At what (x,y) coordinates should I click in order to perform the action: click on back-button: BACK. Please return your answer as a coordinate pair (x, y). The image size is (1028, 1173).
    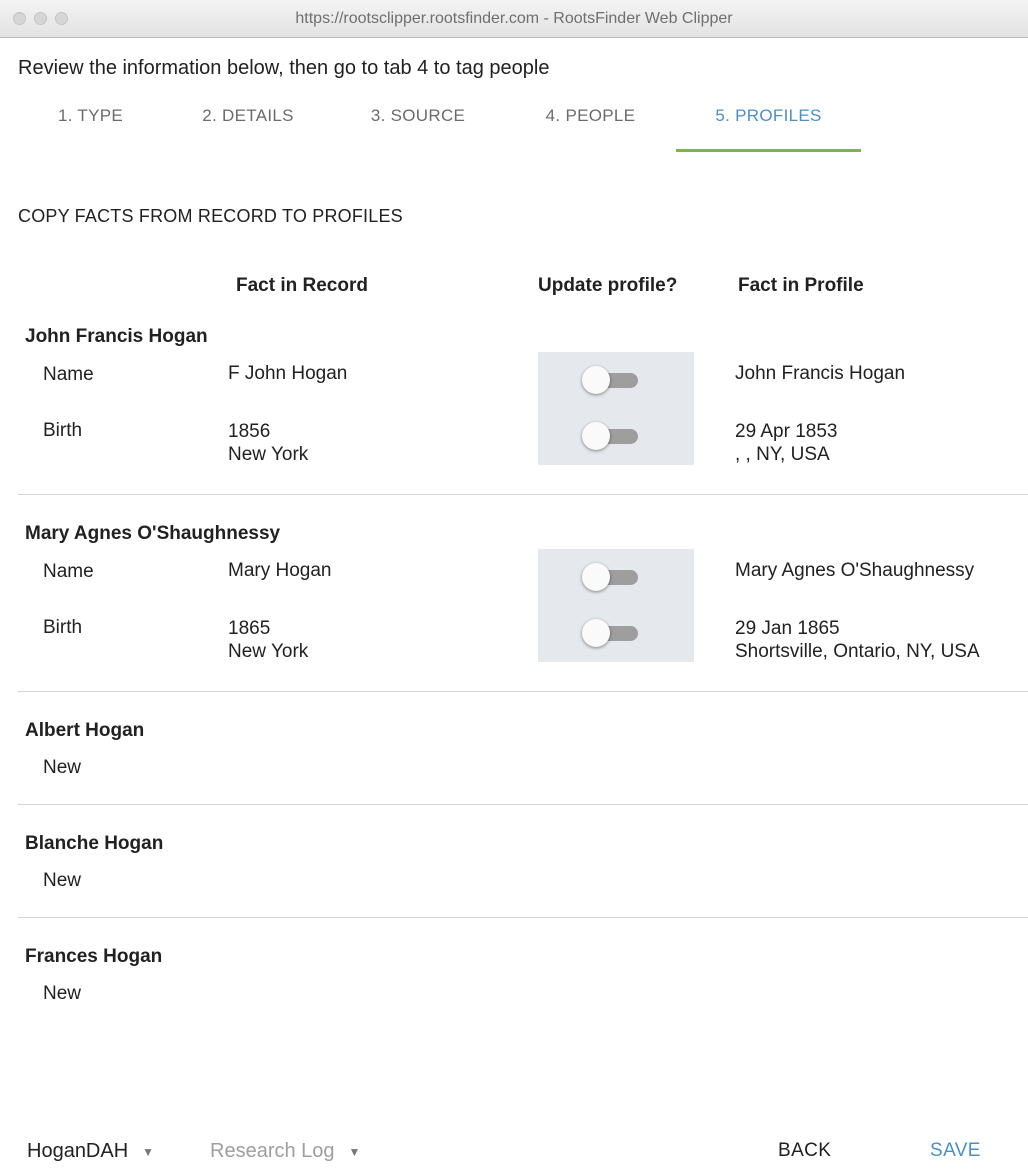
    Looking at the image, I should click on (804, 1151).